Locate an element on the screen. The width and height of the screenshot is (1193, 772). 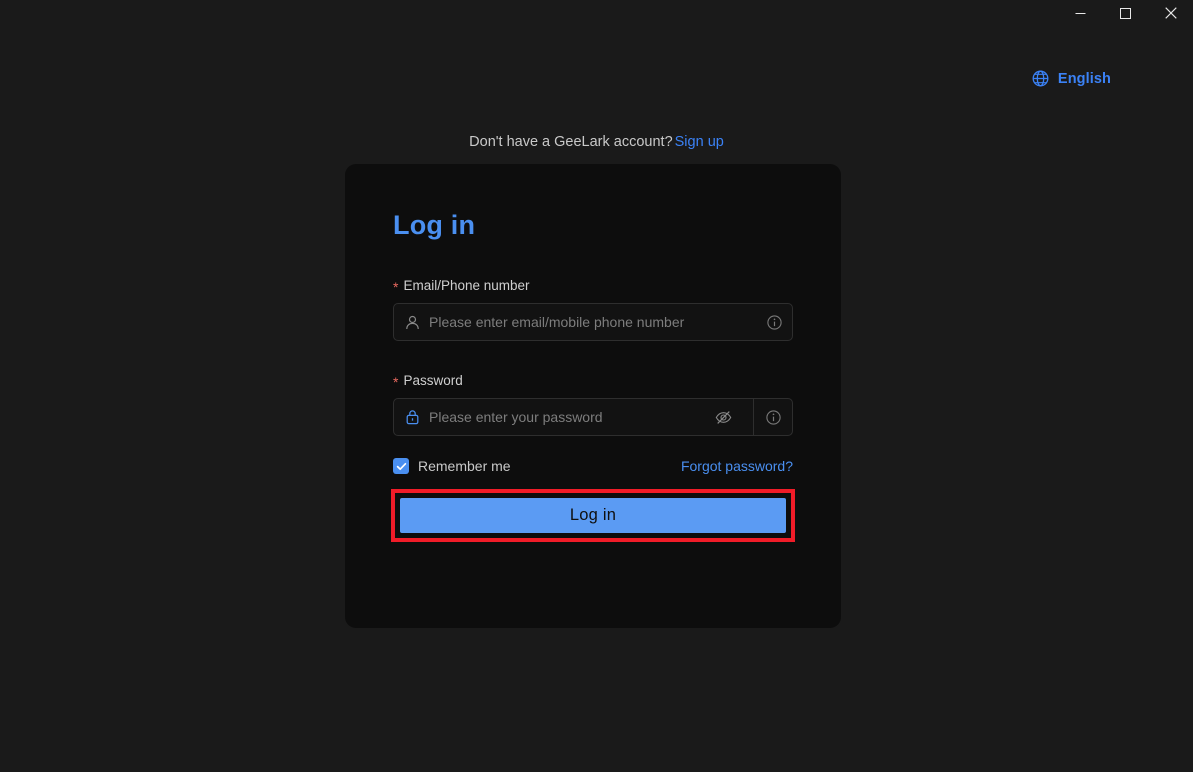
password-field-group: * Password is located at coordinates (593, 404).